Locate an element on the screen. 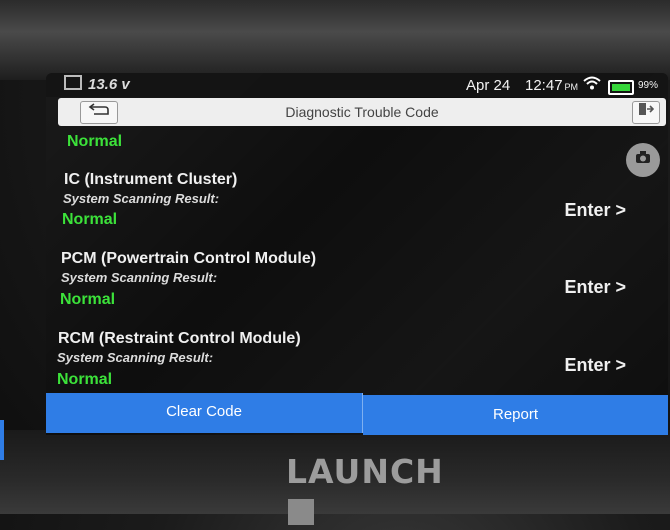 The width and height of the screenshot is (670, 530). exit-button is located at coordinates (646, 112).